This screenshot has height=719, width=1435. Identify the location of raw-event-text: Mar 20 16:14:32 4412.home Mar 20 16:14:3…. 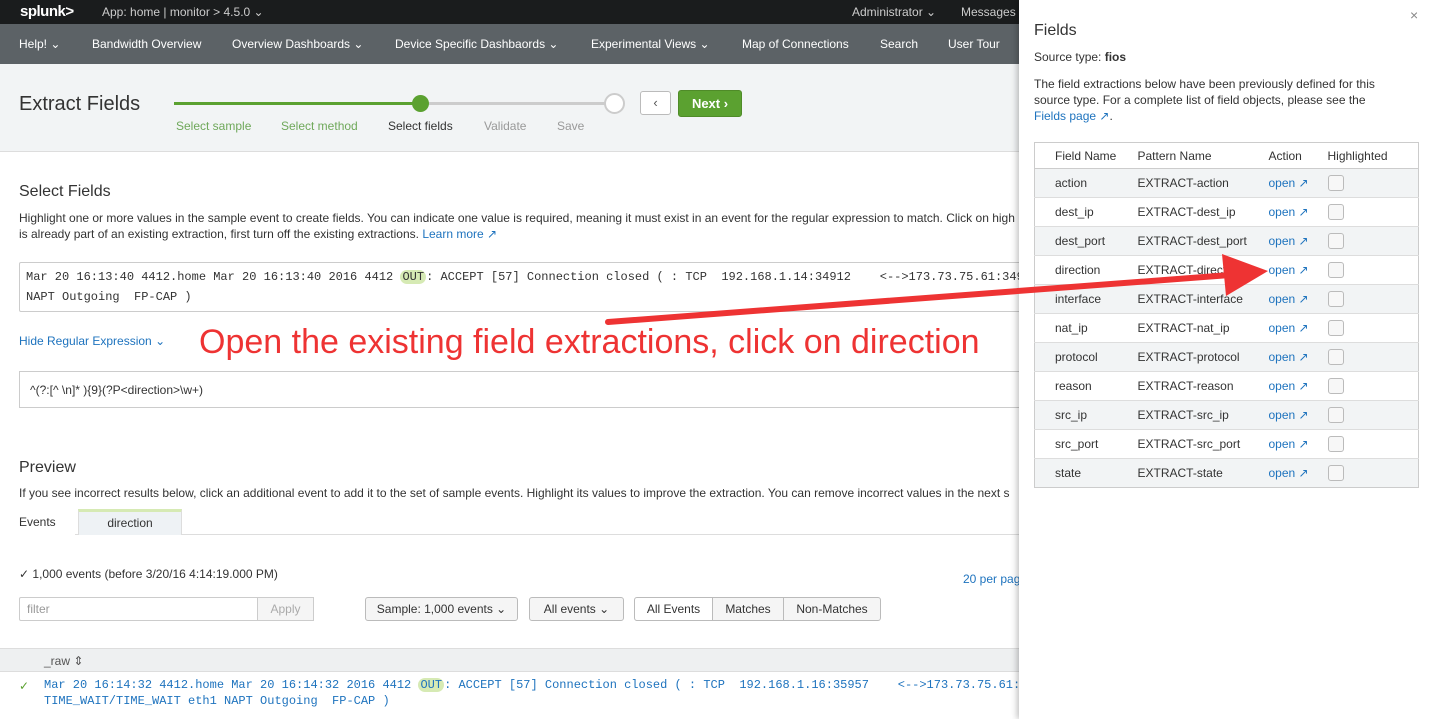
(532, 693).